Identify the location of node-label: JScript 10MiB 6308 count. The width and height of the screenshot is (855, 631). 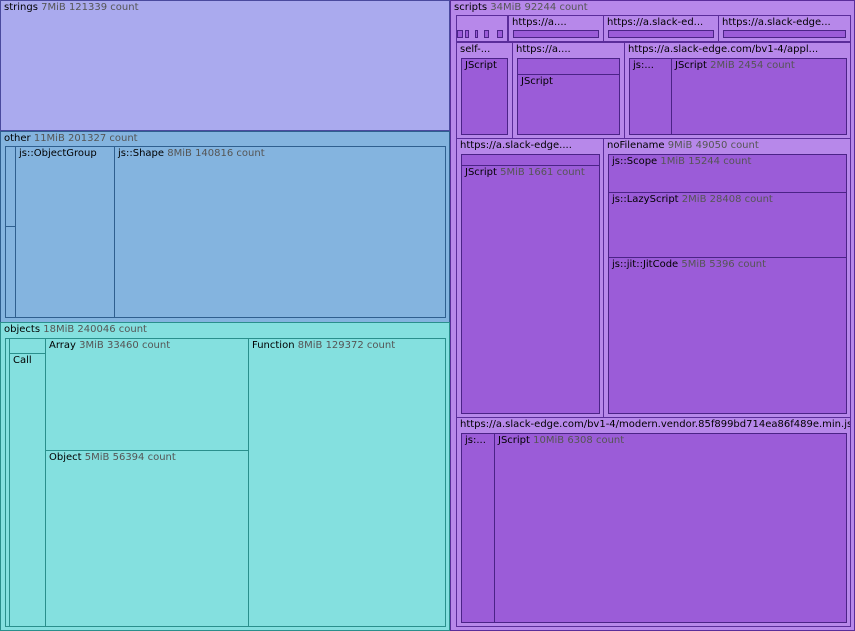
(561, 440).